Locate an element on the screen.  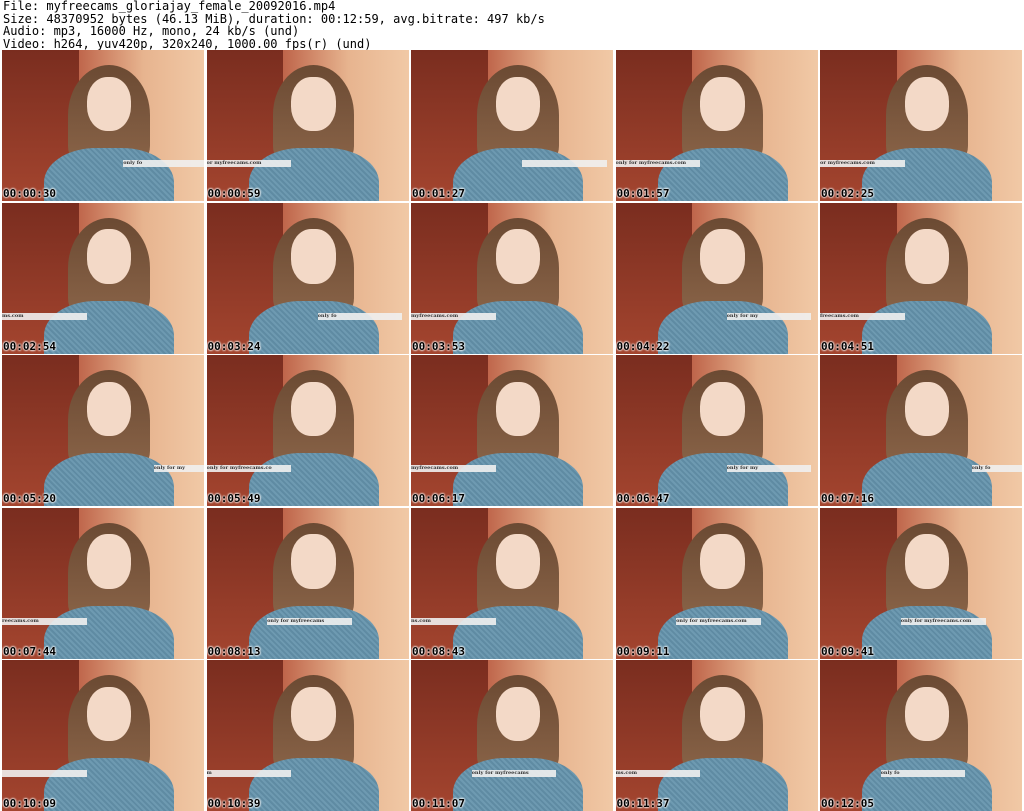
timestamp-label: 00:01:27 is located at coordinates (438, 193).